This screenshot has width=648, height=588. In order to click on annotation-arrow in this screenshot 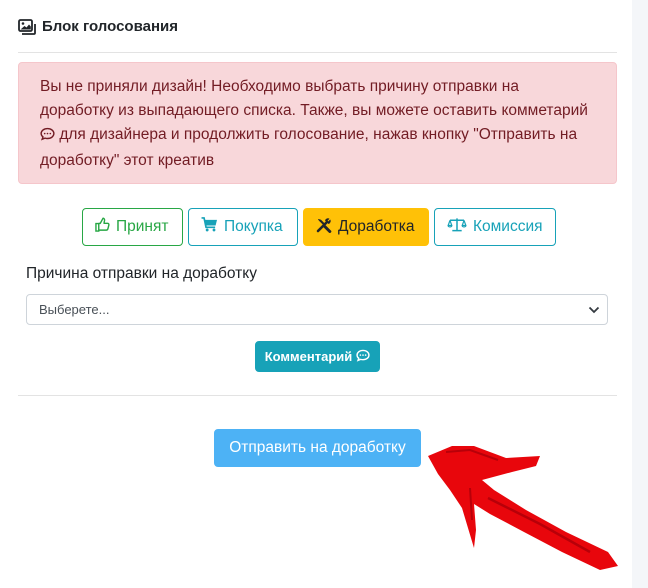, I will do `click(523, 508)`.